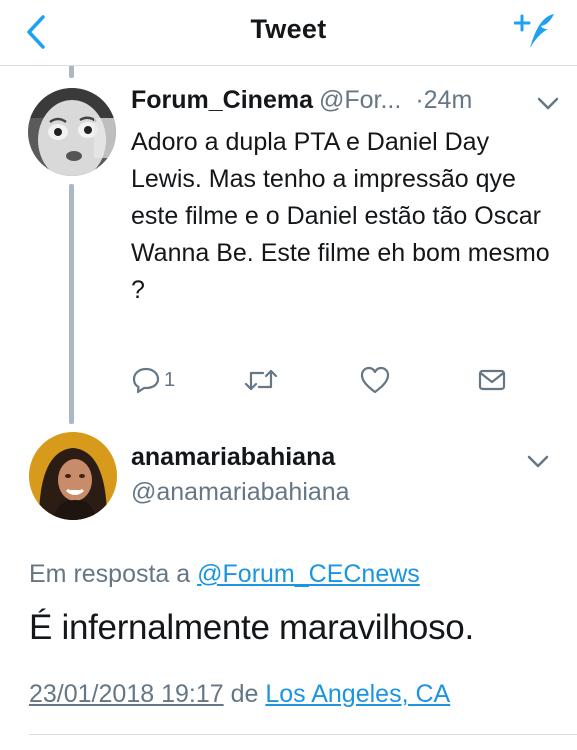 This screenshot has height=750, width=577. Describe the element at coordinates (444, 100) in the screenshot. I see `tweet-timestamp: ·24m` at that location.